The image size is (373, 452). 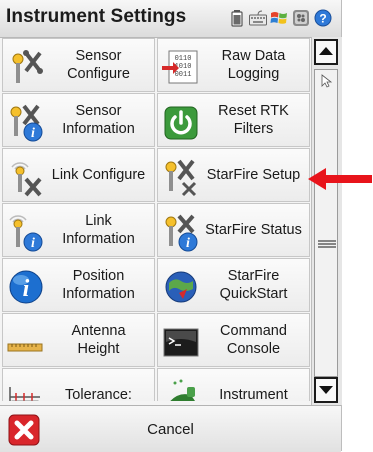 I want to click on tile-label: Instrument, so click(x=253, y=394).